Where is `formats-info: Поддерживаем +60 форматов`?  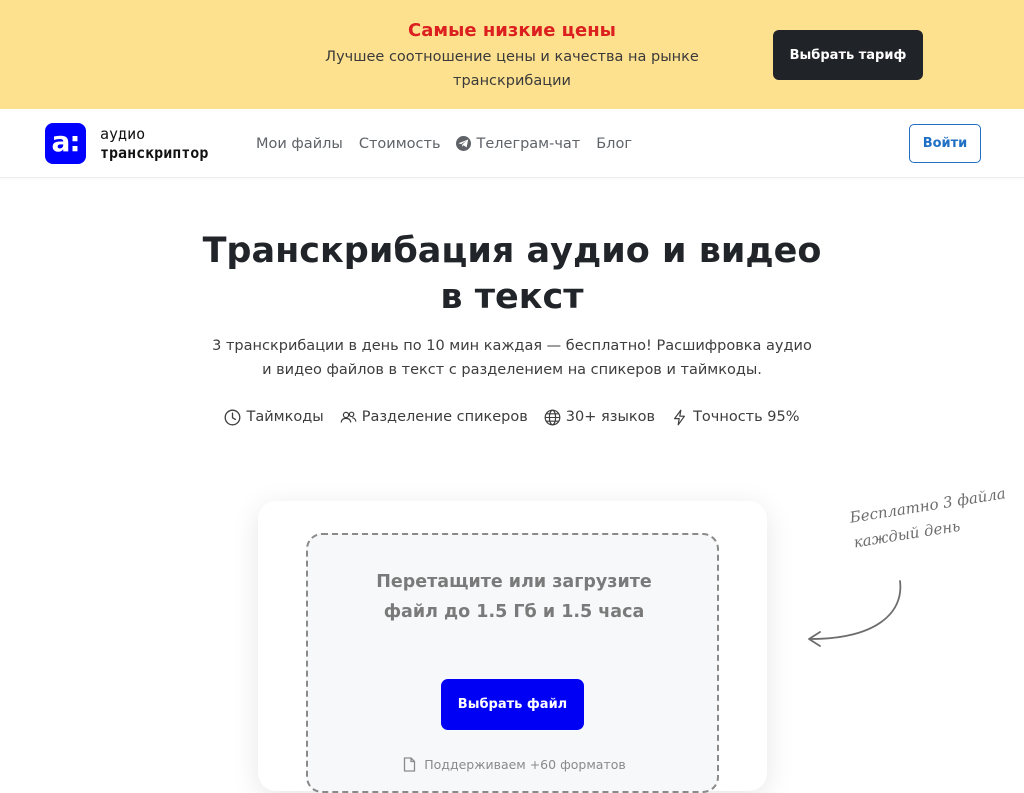 formats-info: Поддерживаем +60 форматов is located at coordinates (514, 764).